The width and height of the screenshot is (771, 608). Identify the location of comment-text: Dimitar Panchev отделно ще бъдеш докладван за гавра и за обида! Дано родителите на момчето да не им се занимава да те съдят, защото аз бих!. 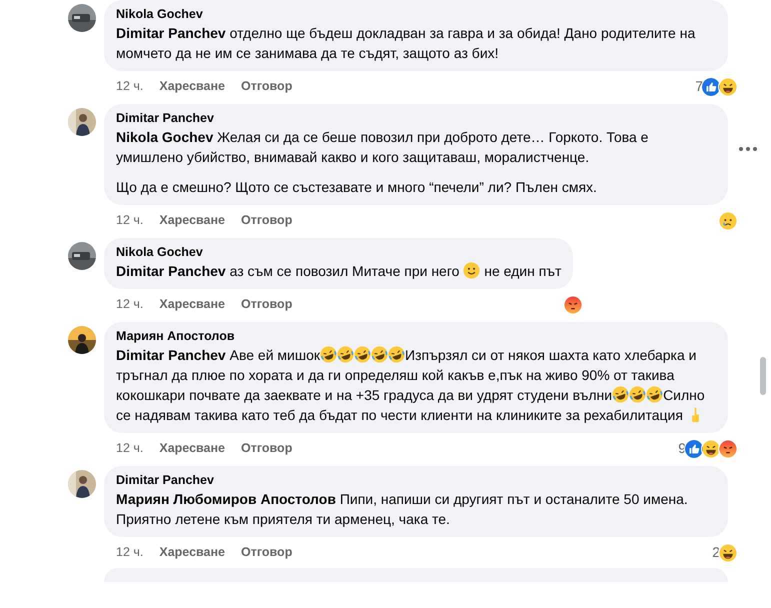
(406, 43).